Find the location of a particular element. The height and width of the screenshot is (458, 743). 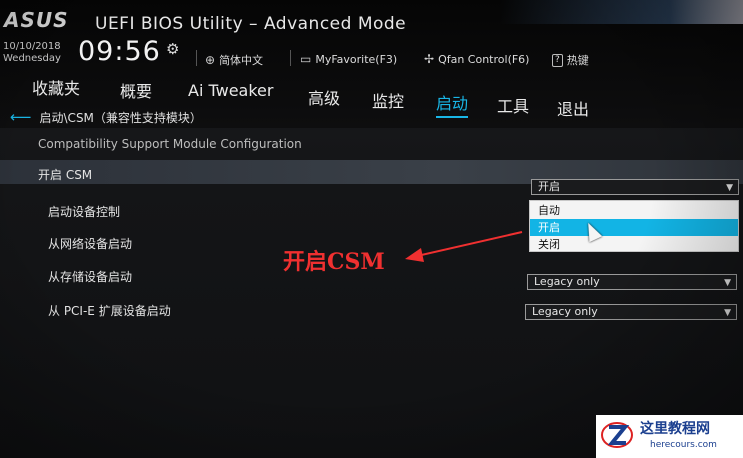

breadcrumb: ⟵ 启动\CSM（兼容性支持模块） is located at coordinates (106, 117).